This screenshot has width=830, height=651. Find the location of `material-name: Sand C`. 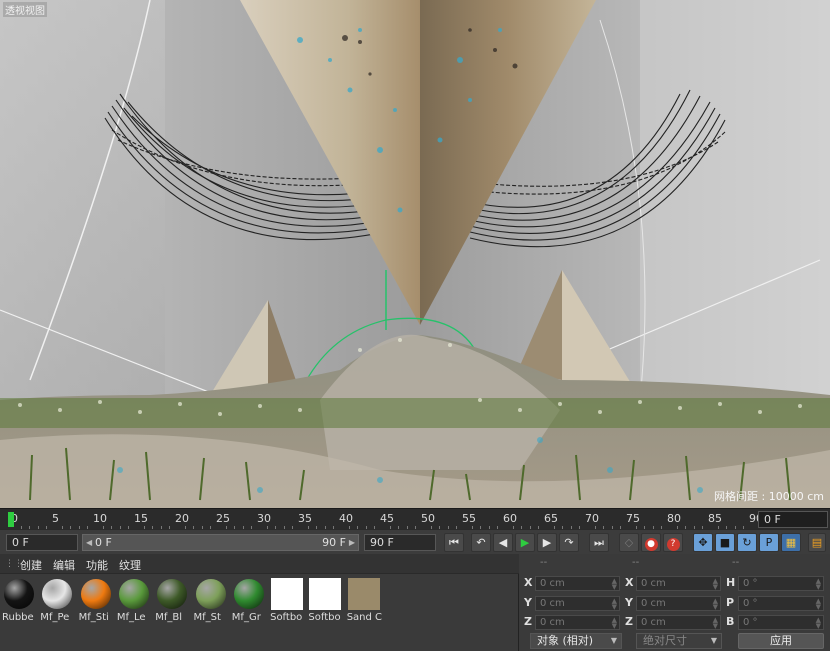

material-name: Sand C is located at coordinates (366, 617).